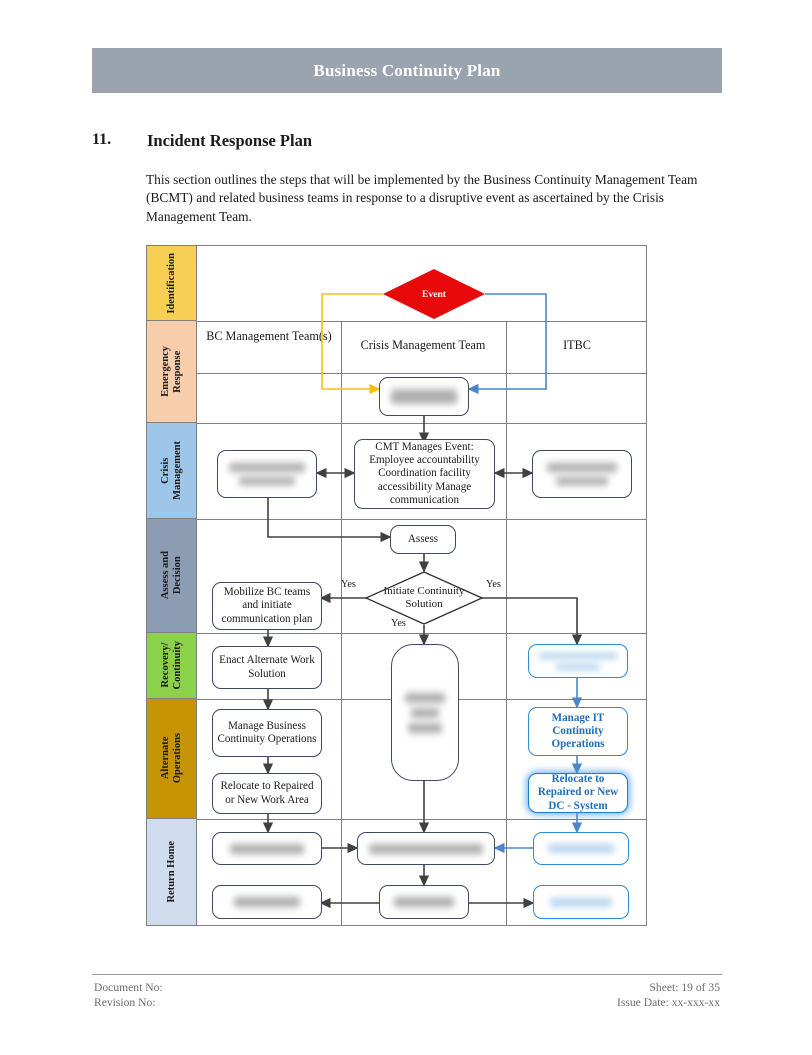  I want to click on footer-divider, so click(407, 974).